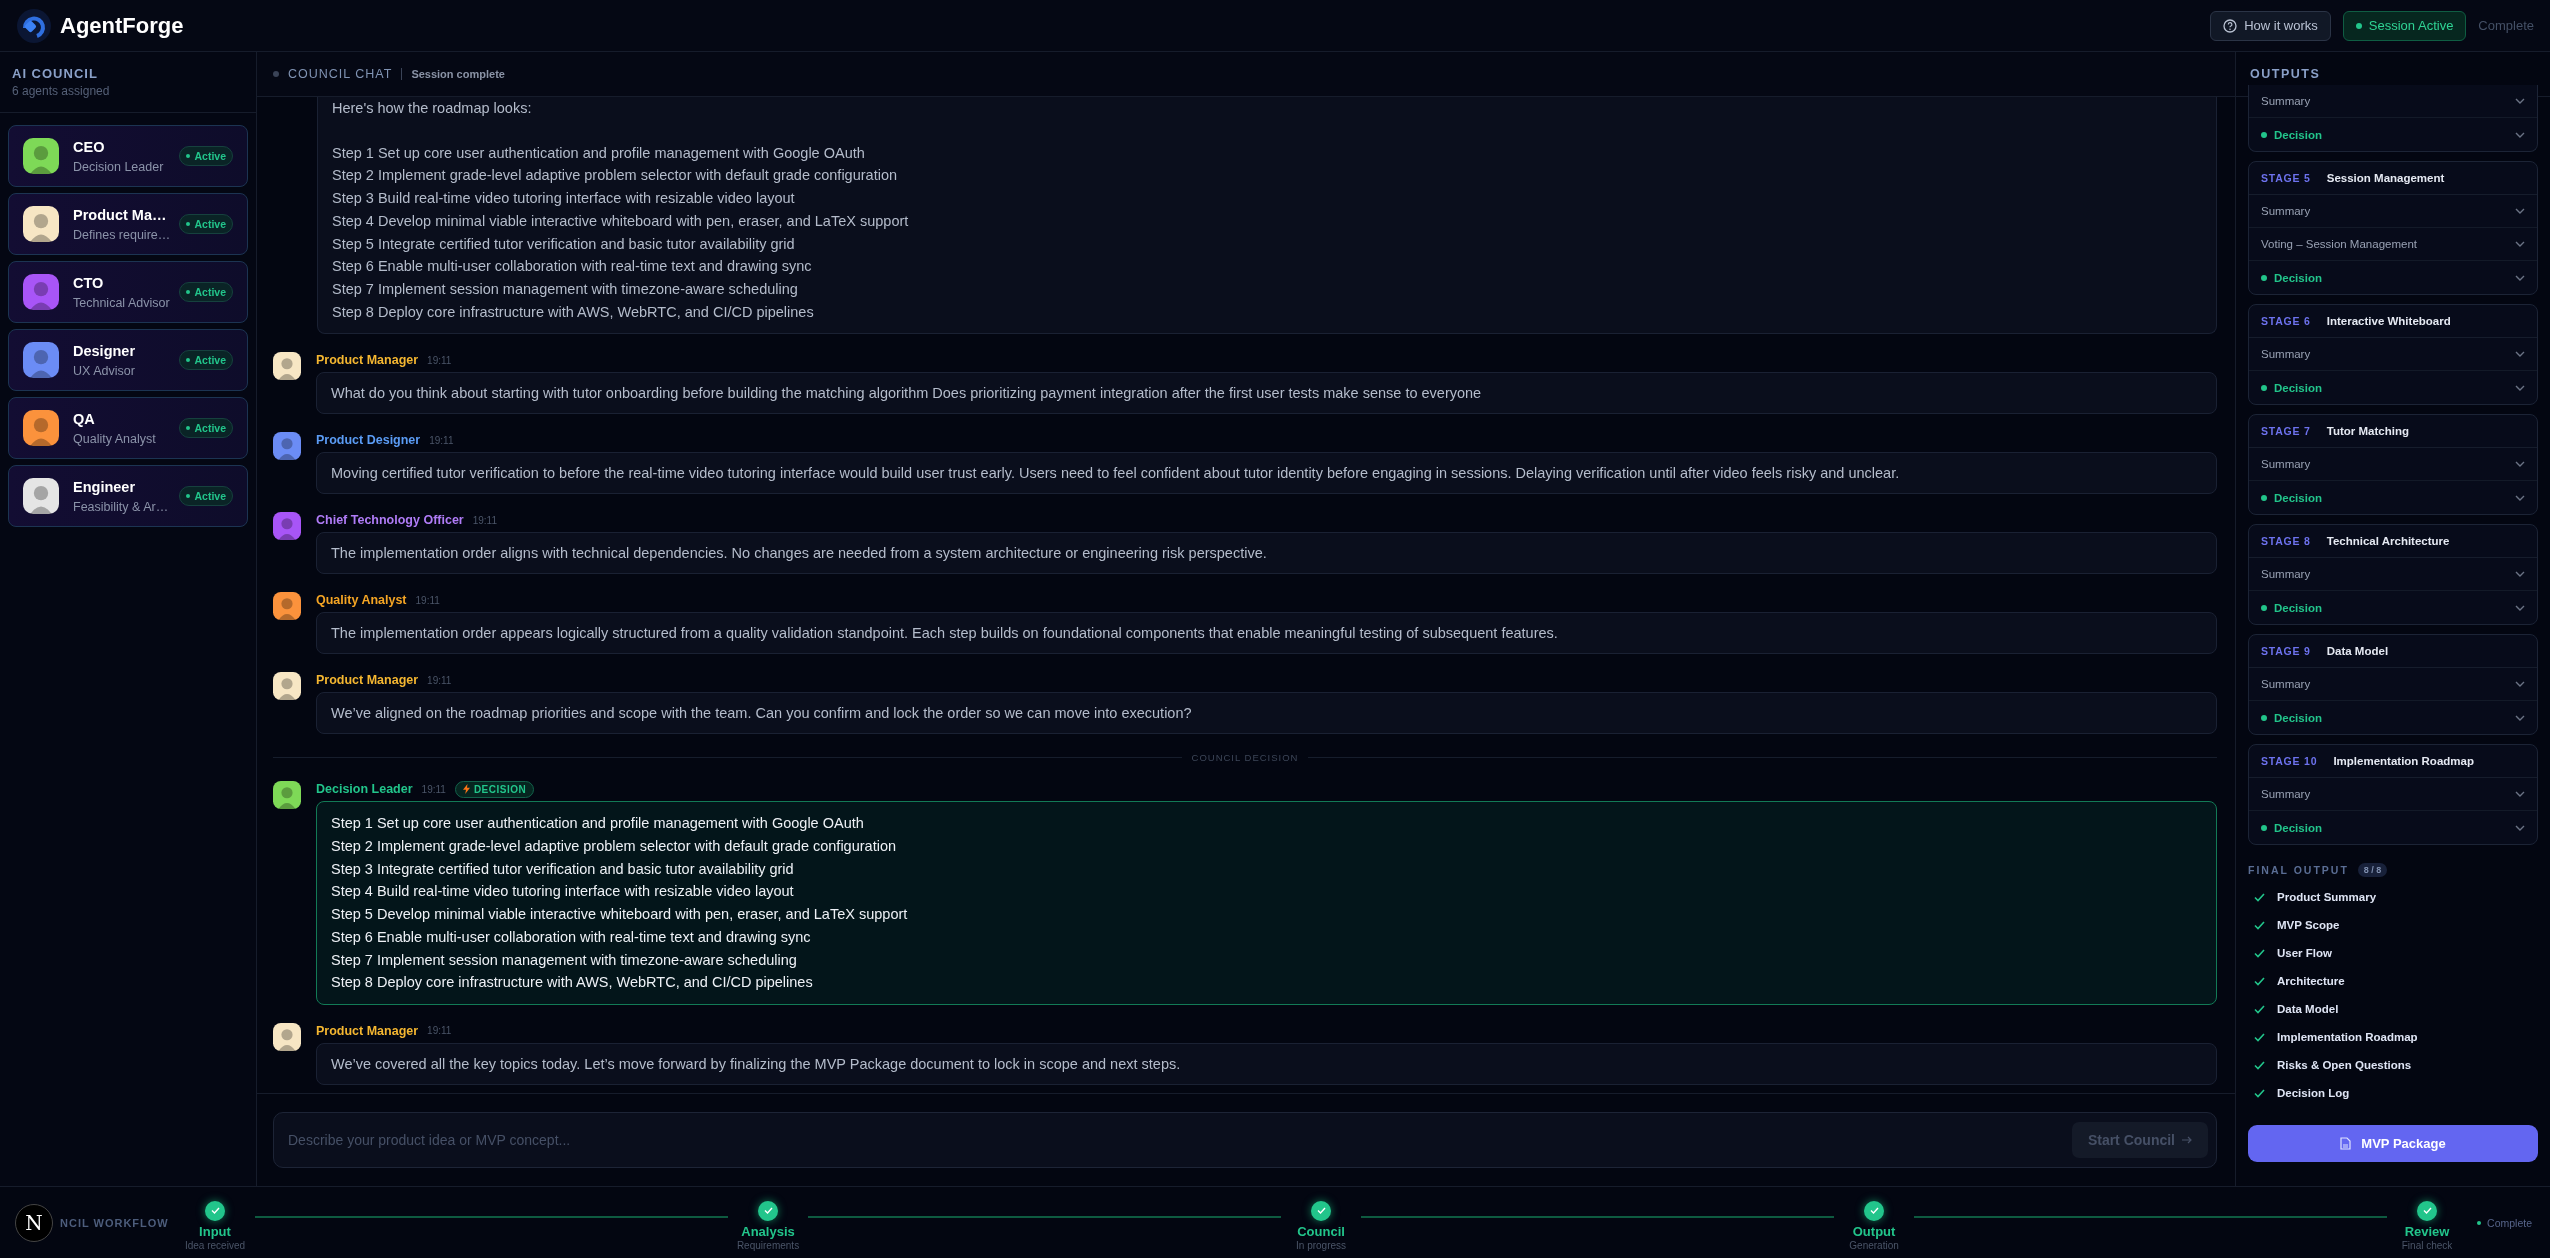  Describe the element at coordinates (458, 74) in the screenshot. I see `session-status: Session complete` at that location.